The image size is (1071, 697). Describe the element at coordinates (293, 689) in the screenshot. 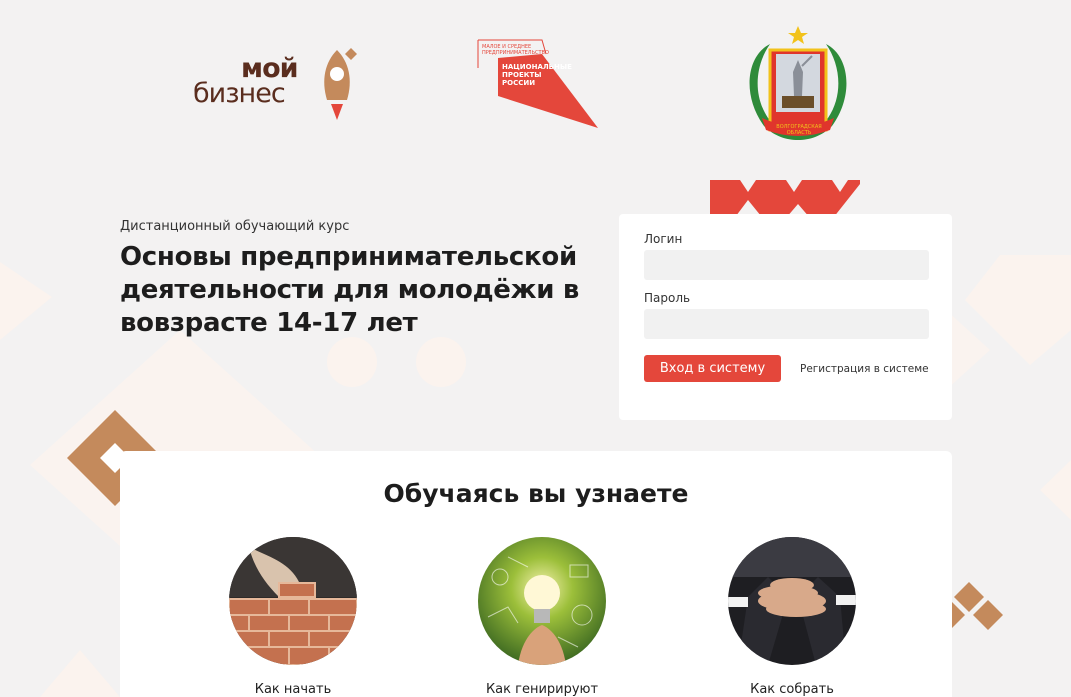

I see `learn-item-caption: Как начать` at that location.